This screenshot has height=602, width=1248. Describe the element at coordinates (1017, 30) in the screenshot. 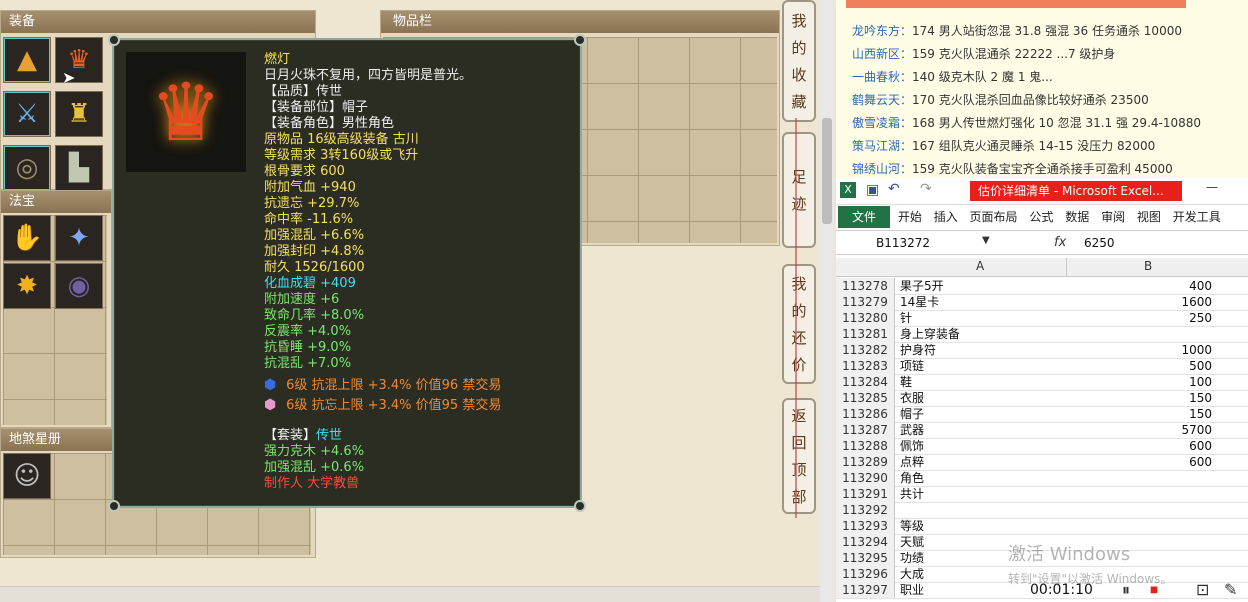

I see `listing-row: 龙吟东方：174 男人站街忽混 31.8 强混 36 任务通杀 10000` at that location.